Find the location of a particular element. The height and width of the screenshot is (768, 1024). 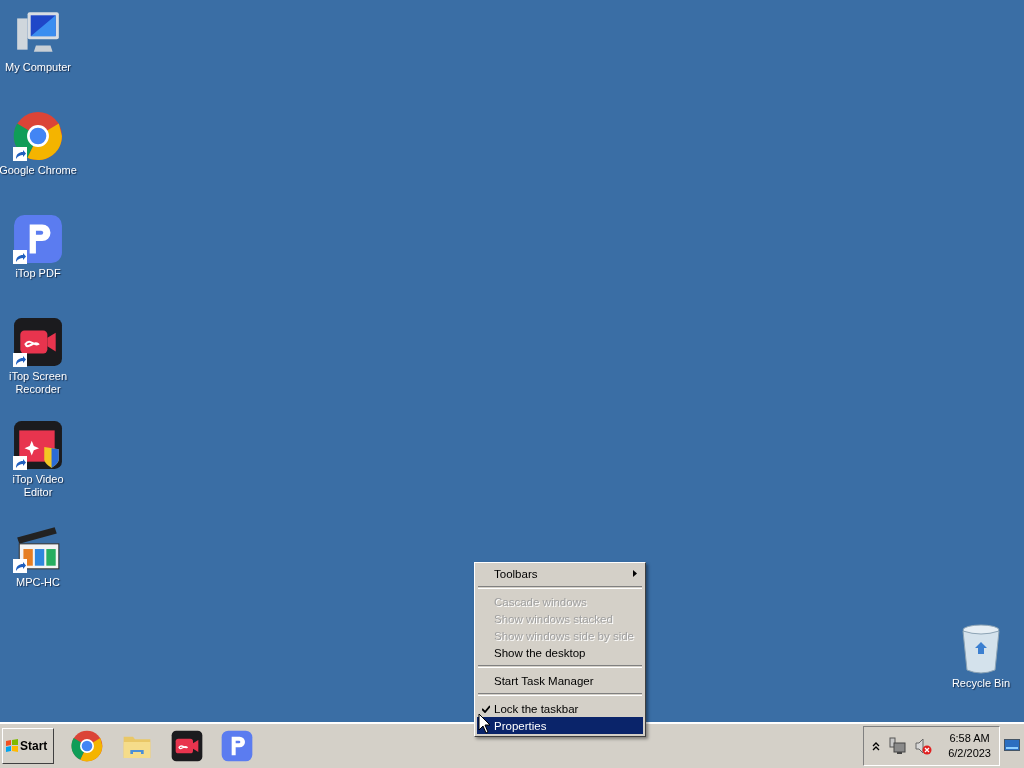

clock-time: 6:58 AM is located at coordinates (969, 738).